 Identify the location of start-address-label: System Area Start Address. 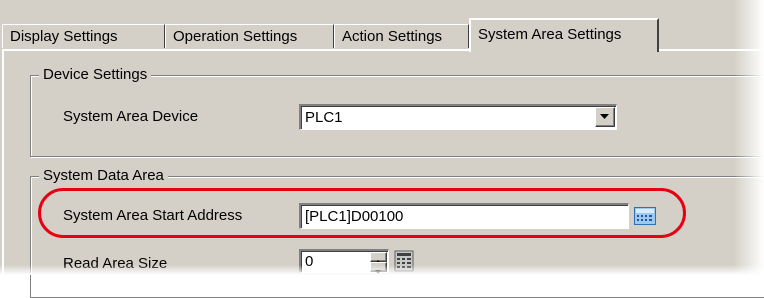
(153, 215).